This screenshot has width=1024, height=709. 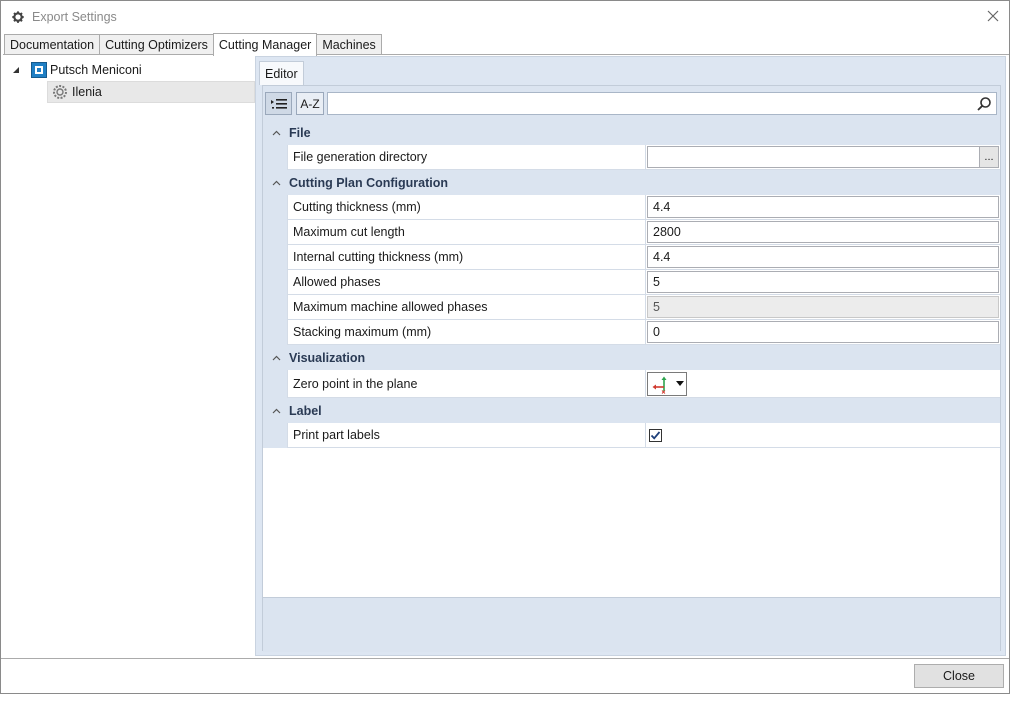 I want to click on category-file-title: File, so click(x=300, y=132).